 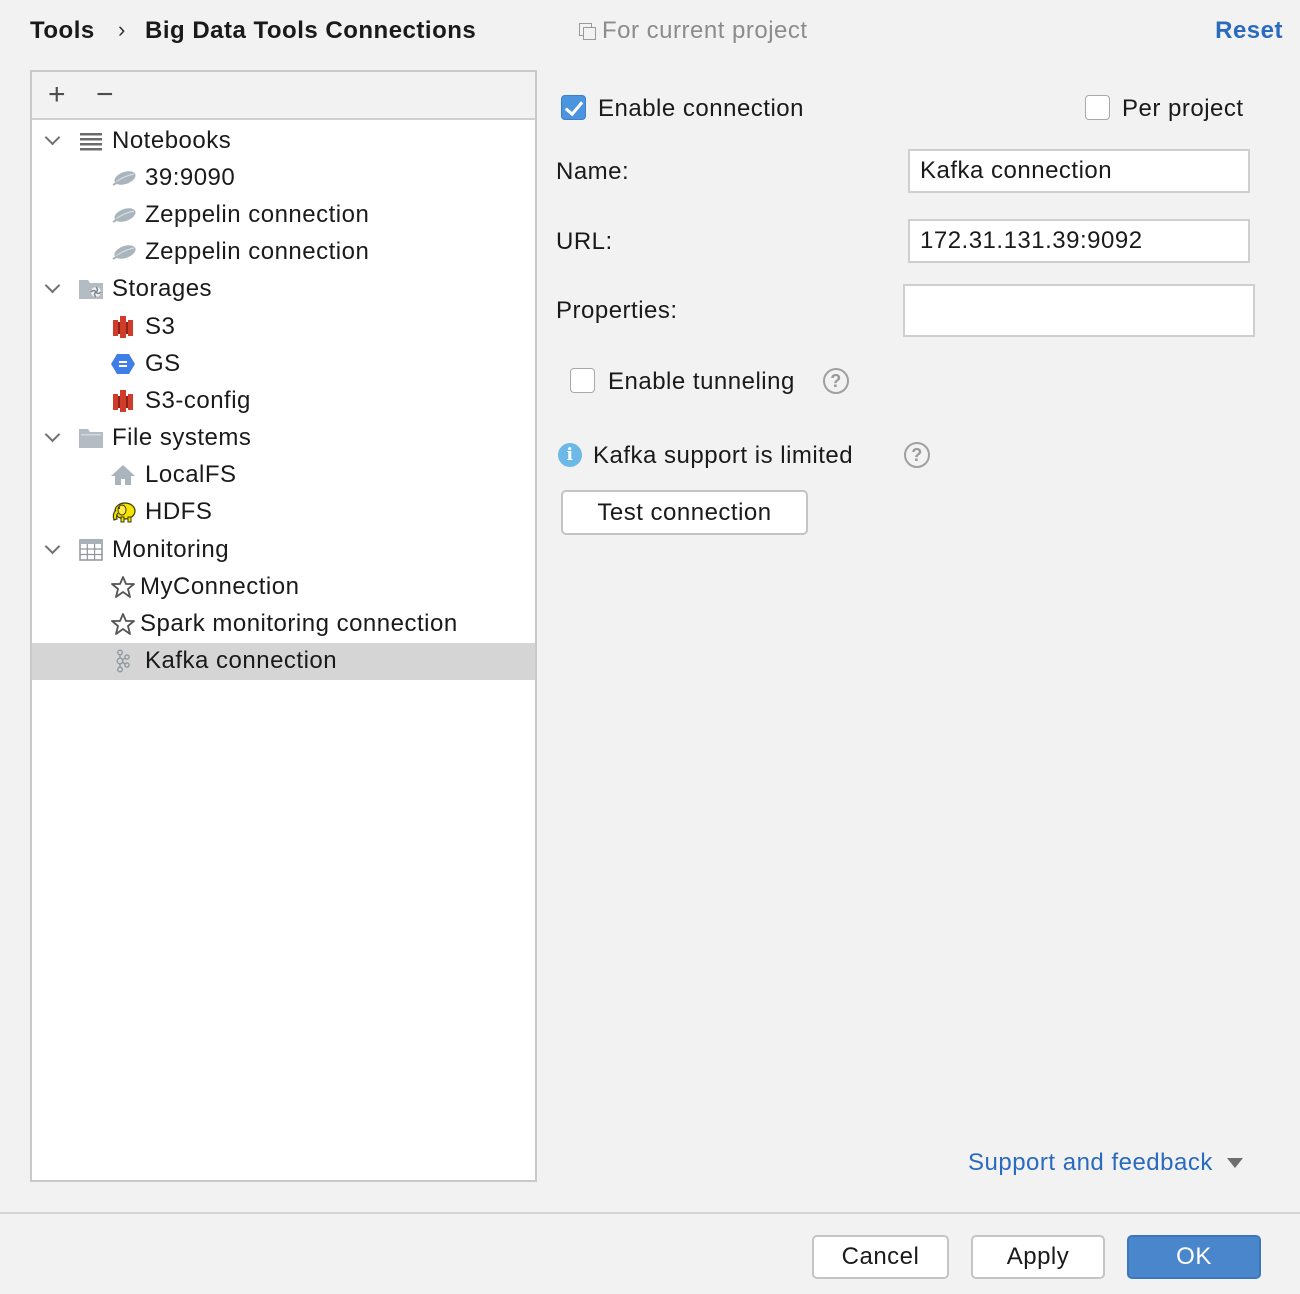 What do you see at coordinates (172, 140) in the screenshot?
I see `tree-group-label: Notebooks` at bounding box center [172, 140].